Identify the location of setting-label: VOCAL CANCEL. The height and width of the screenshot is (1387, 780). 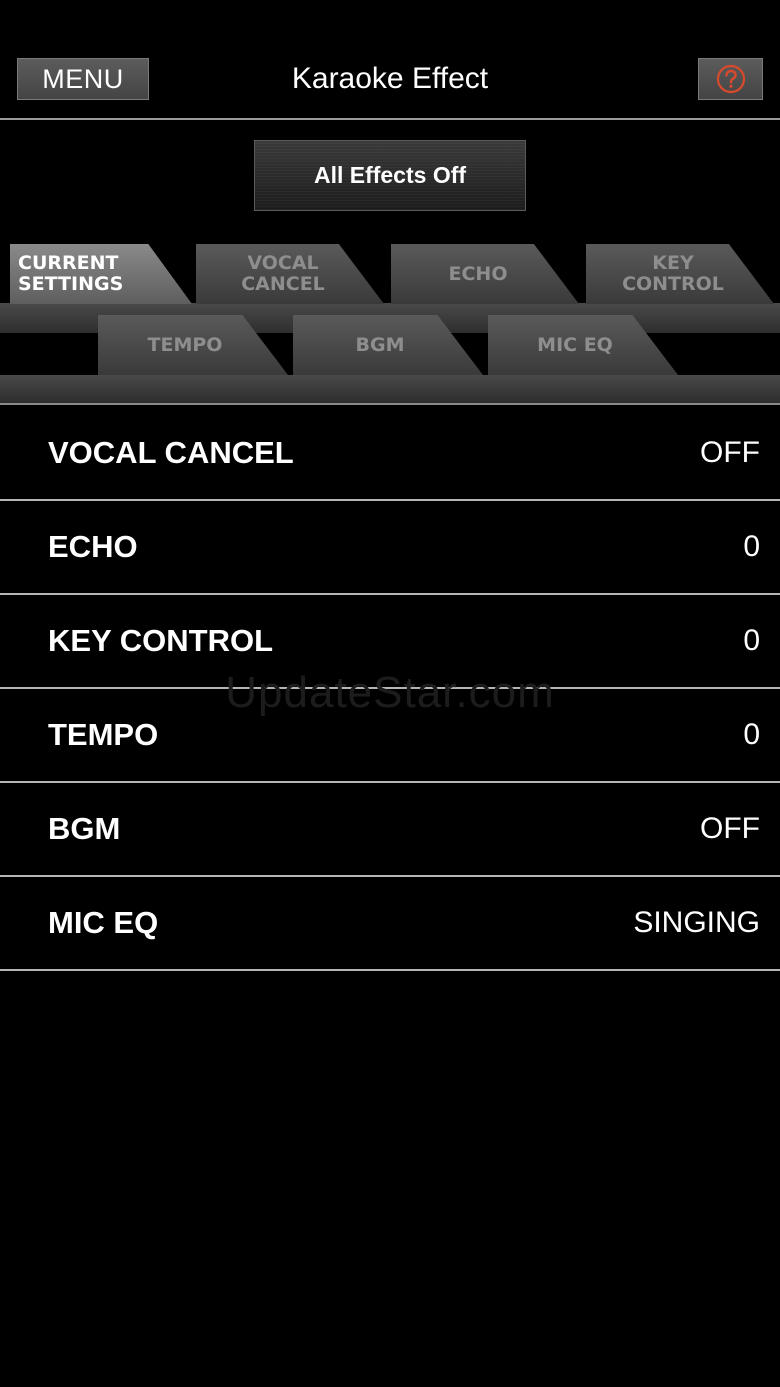
(171, 452).